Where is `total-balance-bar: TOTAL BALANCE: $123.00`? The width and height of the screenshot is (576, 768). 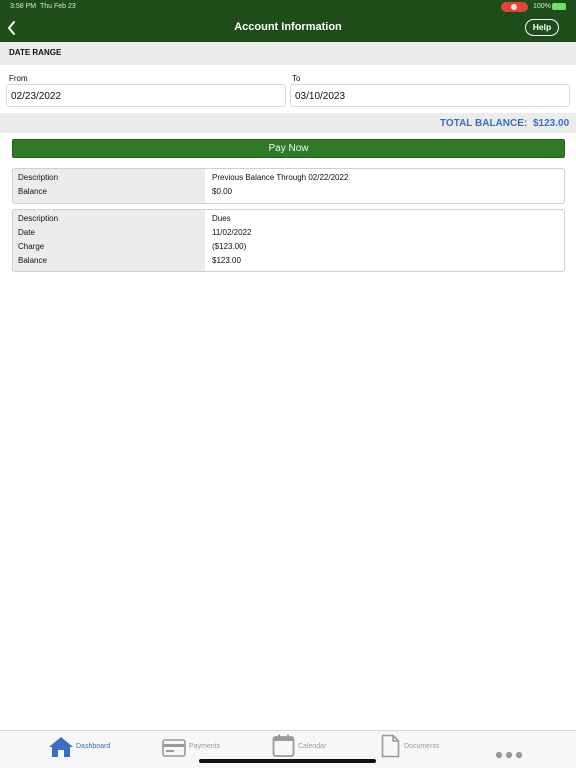
total-balance-bar: TOTAL BALANCE: $123.00 is located at coordinates (288, 123).